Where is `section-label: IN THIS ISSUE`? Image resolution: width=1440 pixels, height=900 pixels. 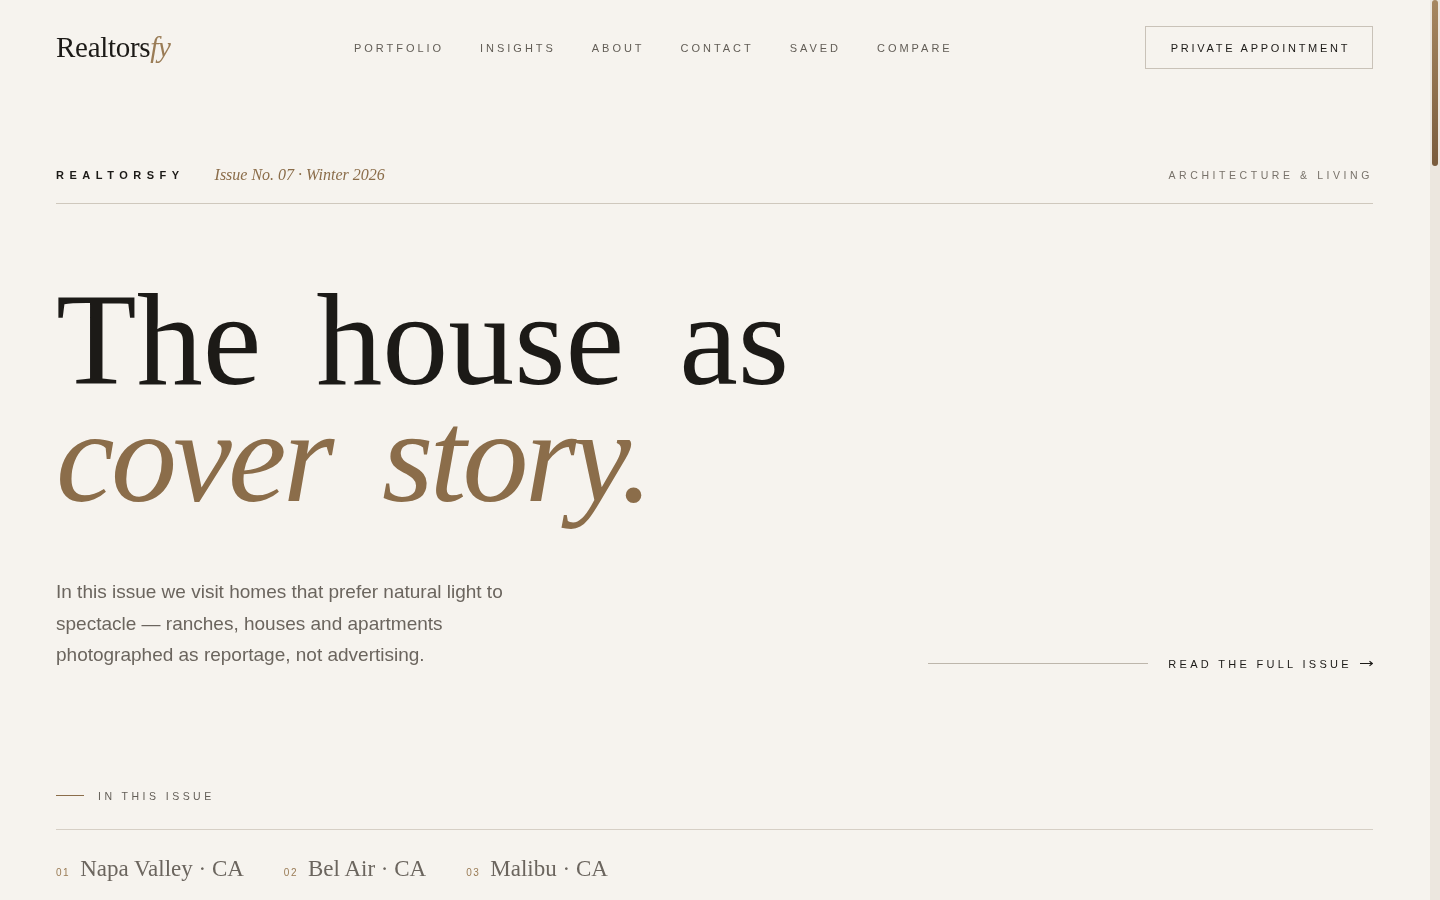 section-label: IN THIS ISSUE is located at coordinates (156, 795).